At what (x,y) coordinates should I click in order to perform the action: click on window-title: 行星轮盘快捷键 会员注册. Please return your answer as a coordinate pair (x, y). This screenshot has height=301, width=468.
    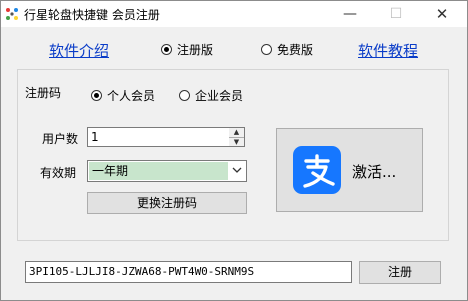
    Looking at the image, I should click on (92, 15).